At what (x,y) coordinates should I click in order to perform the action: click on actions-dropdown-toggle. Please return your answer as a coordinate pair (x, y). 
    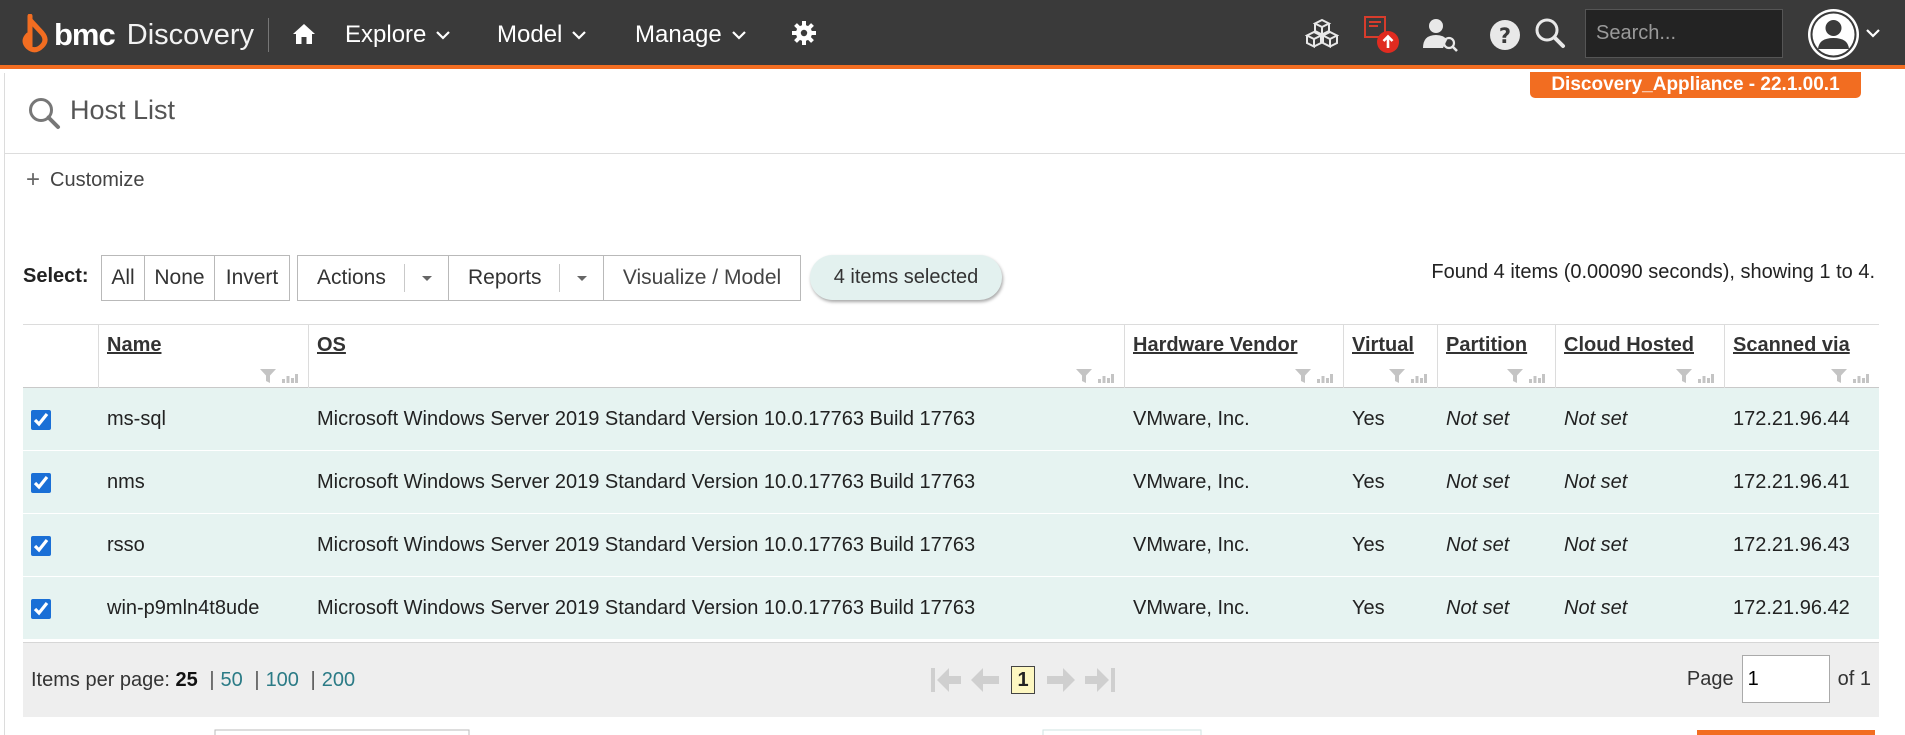
    Looking at the image, I should click on (426, 278).